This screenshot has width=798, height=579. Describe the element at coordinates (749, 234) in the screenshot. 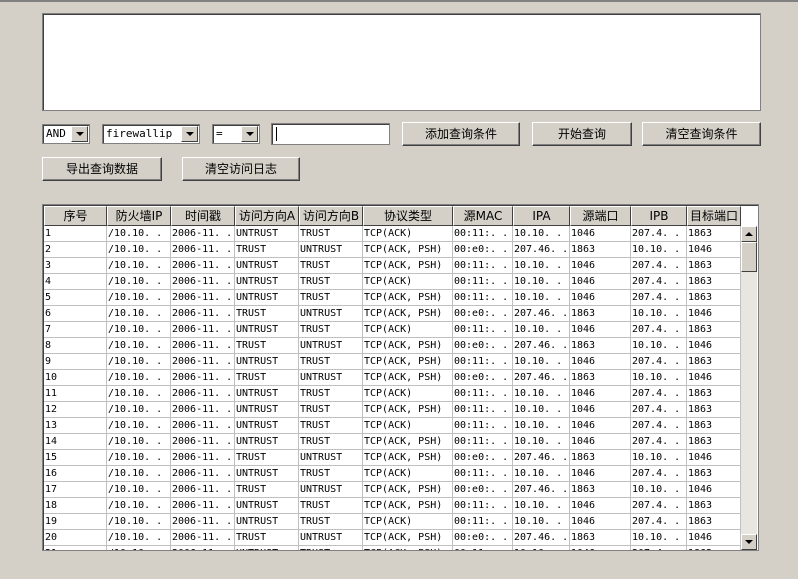

I see `scroll-up-arrow-icon` at that location.